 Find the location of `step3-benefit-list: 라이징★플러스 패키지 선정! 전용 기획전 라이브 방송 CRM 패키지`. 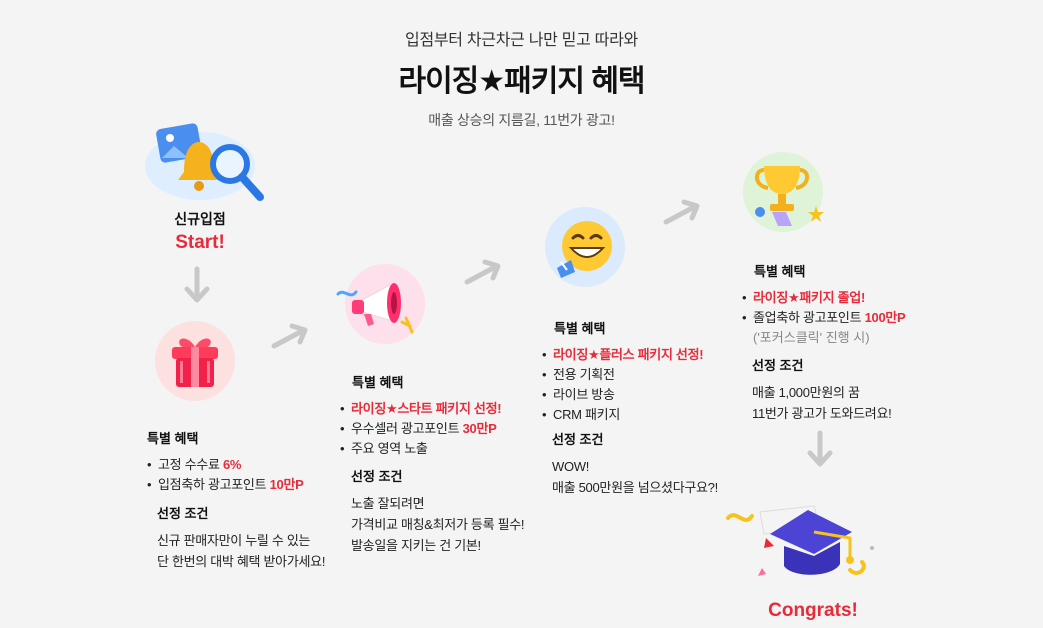

step3-benefit-list: 라이징★플러스 패키지 선정! 전용 기획전 라이브 방송 CRM 패키지 is located at coordinates (647, 385).